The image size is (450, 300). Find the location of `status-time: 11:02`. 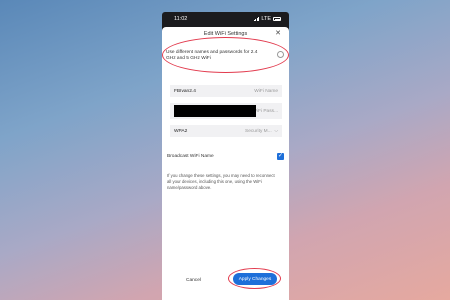

status-time: 11:02 is located at coordinates (181, 19).